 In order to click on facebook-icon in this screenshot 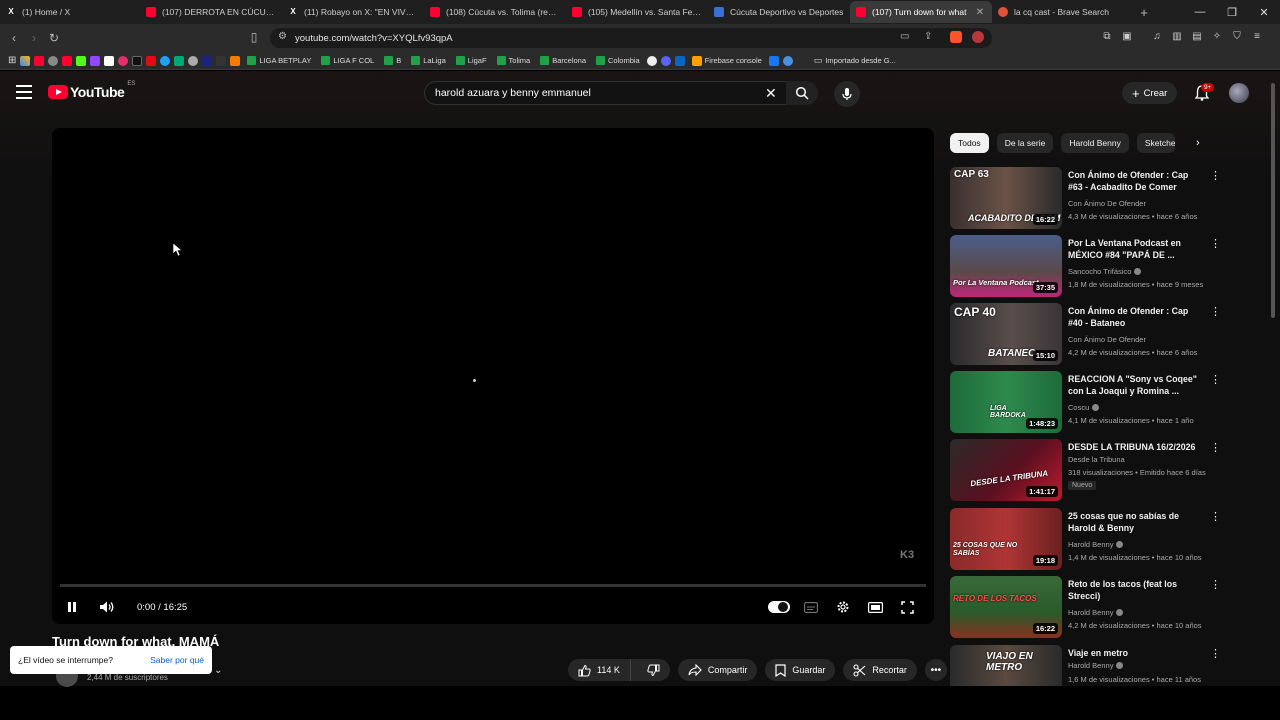, I will do `click(773, 60)`.